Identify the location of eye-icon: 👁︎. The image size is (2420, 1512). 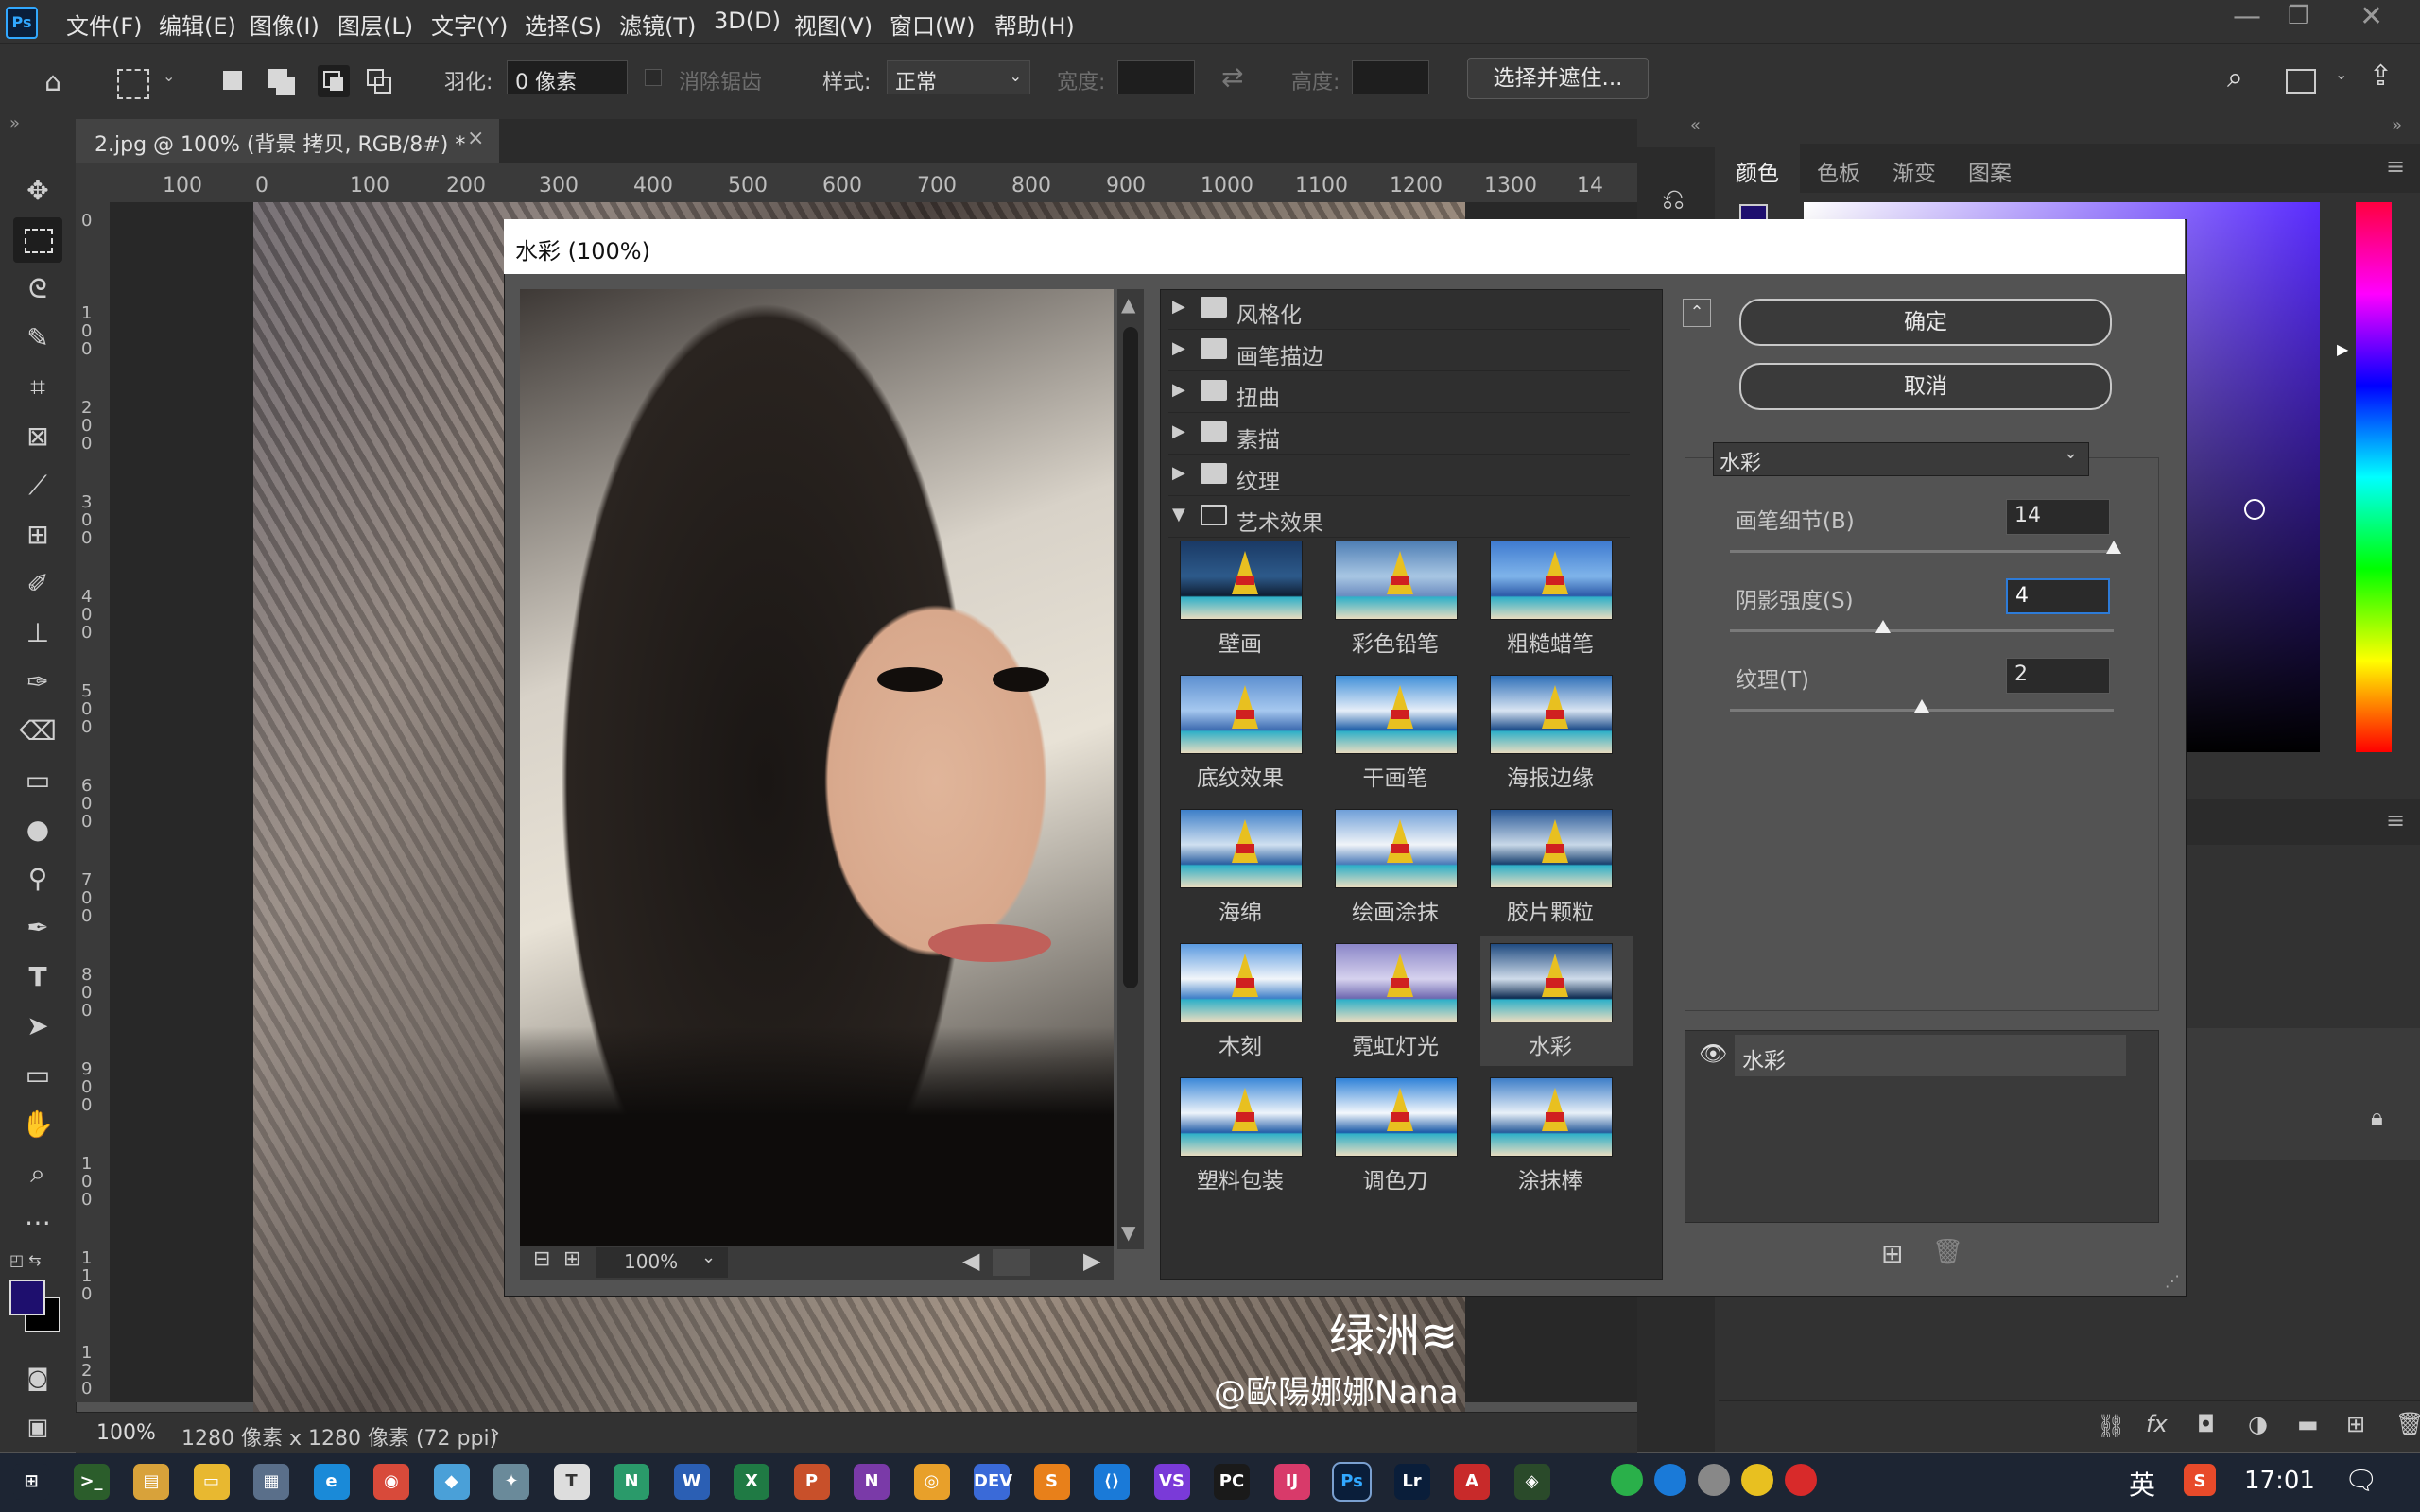
(1713, 1053).